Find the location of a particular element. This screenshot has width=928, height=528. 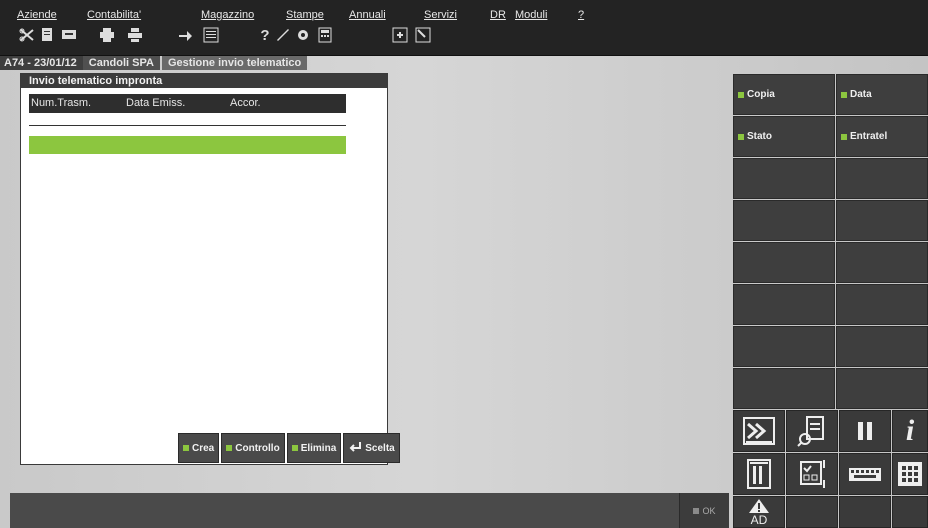

controllo-button: Controllo is located at coordinates (253, 448).